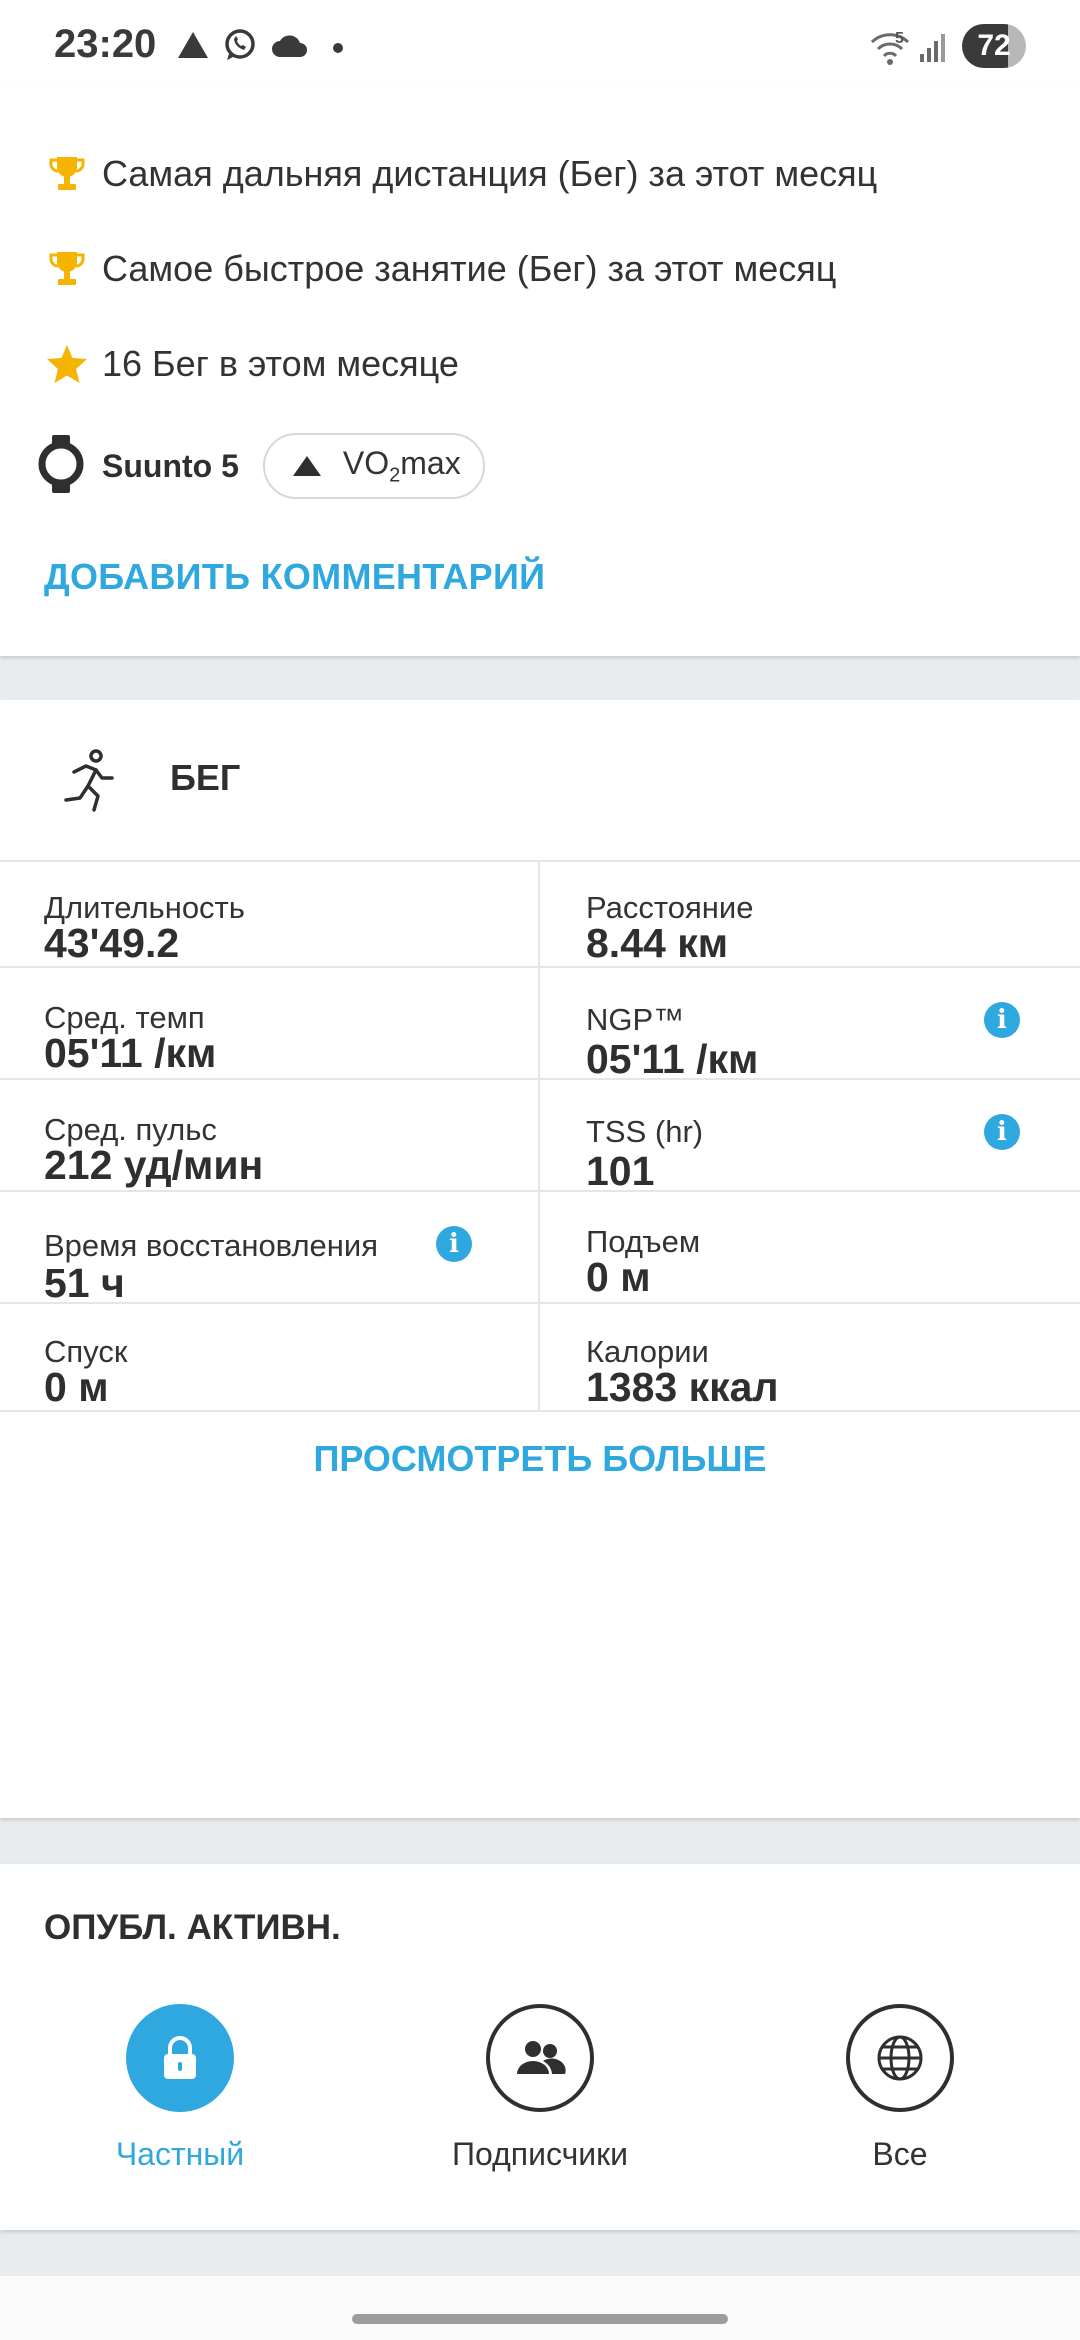  I want to click on vo2max-triangle-icon, so click(306, 466).